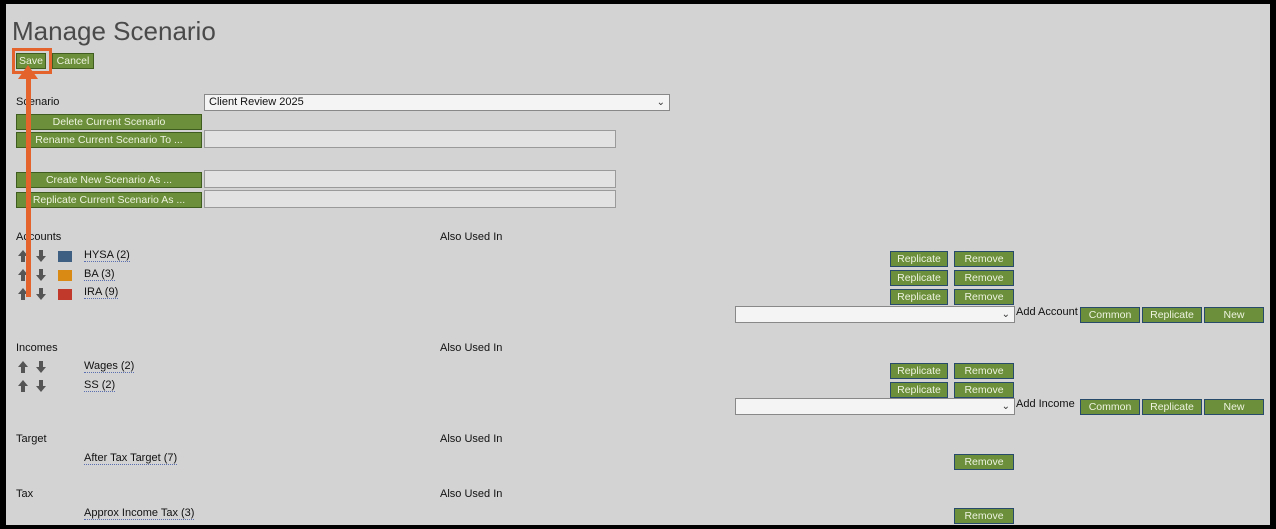 The image size is (1276, 529). I want to click on income-link: Wages (2), so click(109, 366).